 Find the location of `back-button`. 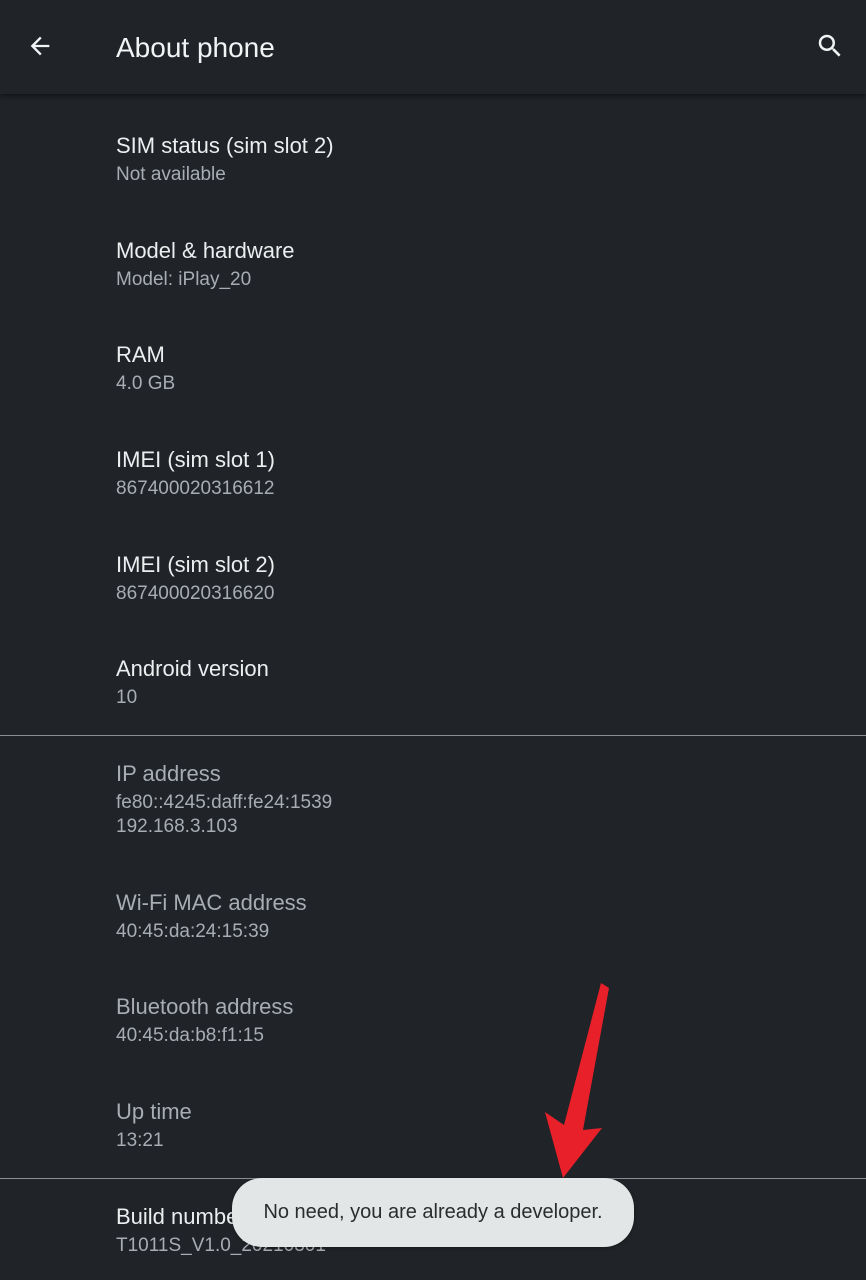

back-button is located at coordinates (40, 46).